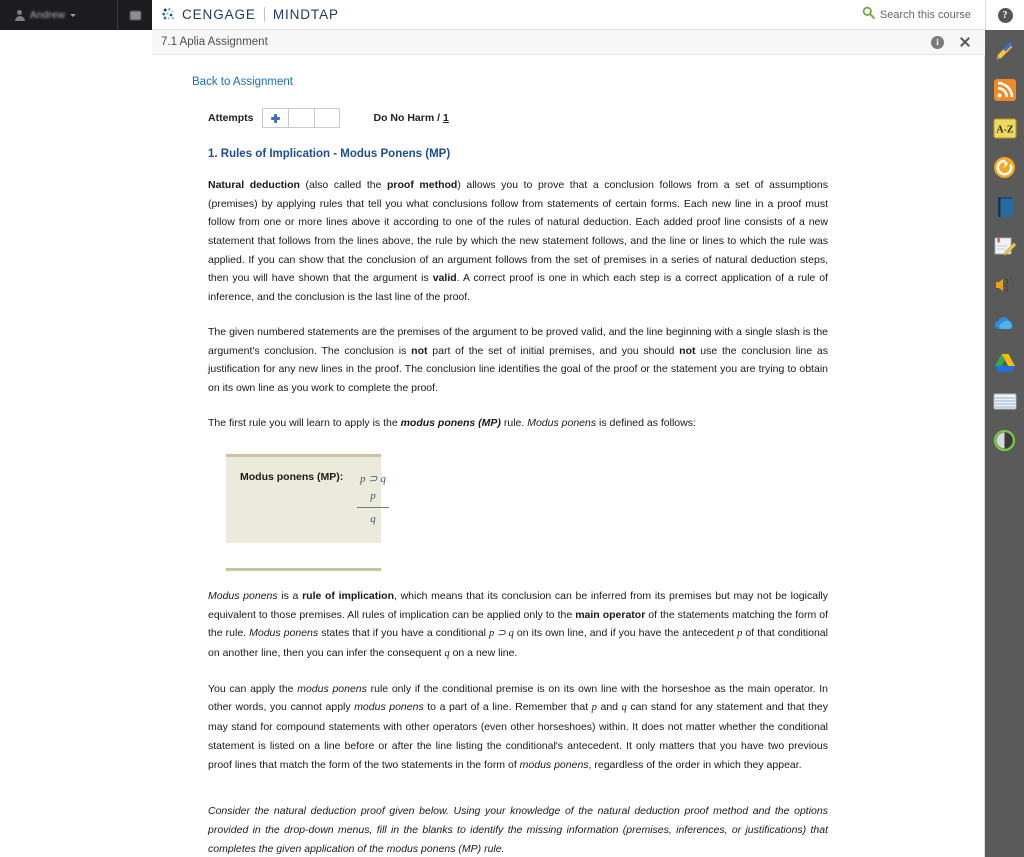  I want to click on mp-box-label: Modus ponens (MP):, so click(292, 477).